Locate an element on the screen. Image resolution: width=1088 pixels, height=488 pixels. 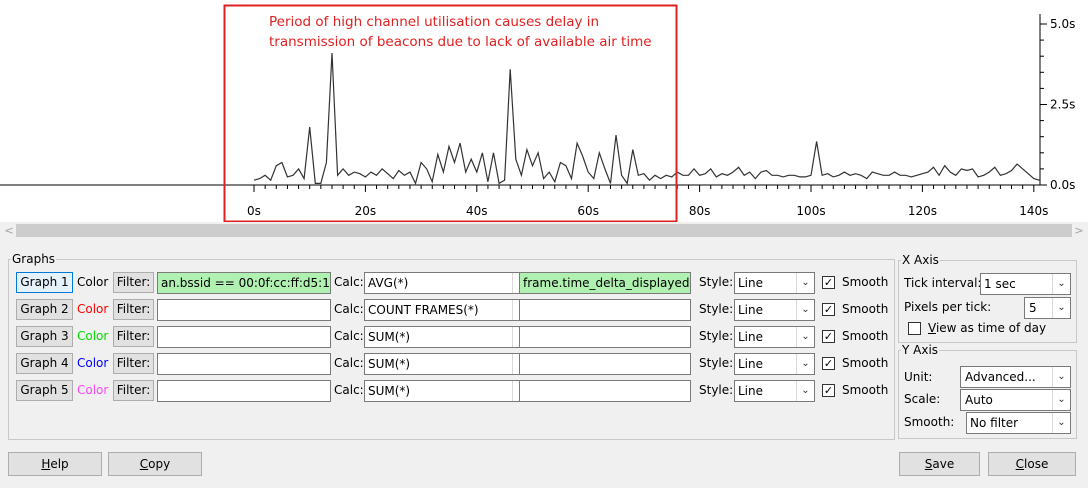
tick-interval-select: 1 sec ⌄ is located at coordinates (1025, 284).